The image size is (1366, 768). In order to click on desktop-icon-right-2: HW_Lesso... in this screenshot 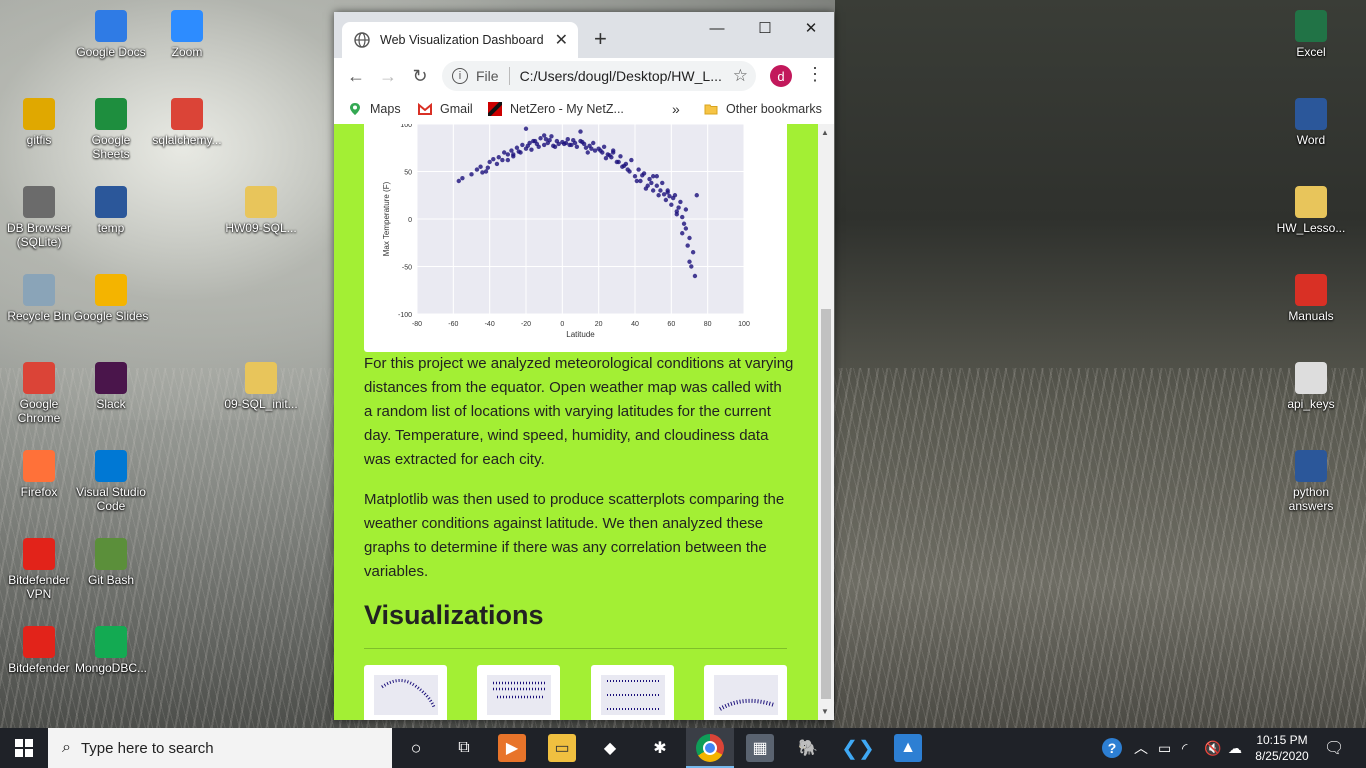, I will do `click(1311, 210)`.